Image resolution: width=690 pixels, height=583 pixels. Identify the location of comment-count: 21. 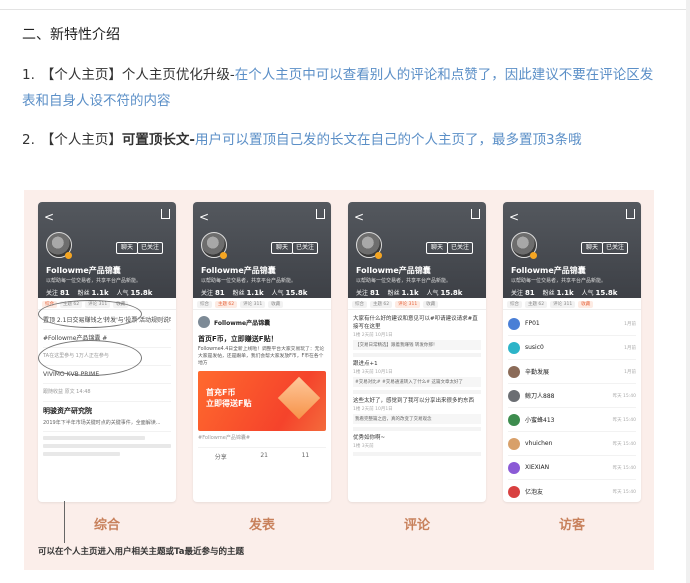
(264, 455).